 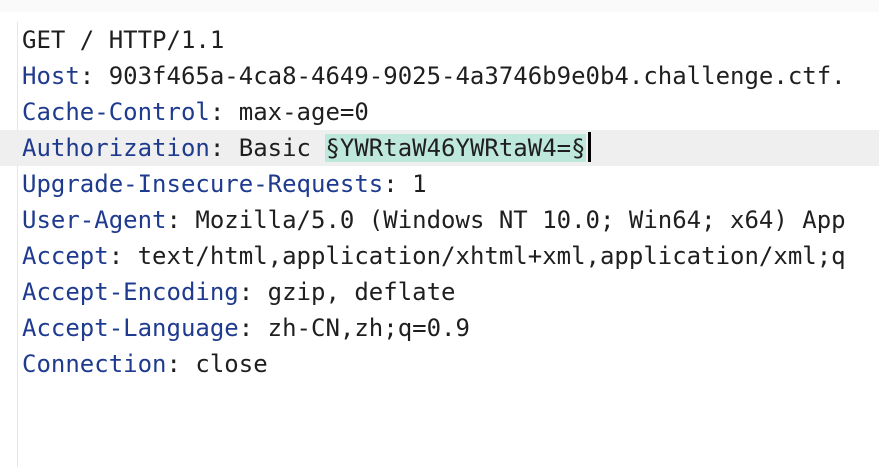 I want to click on header-line-connection: 10 Connection: close, so click(x=439, y=364).